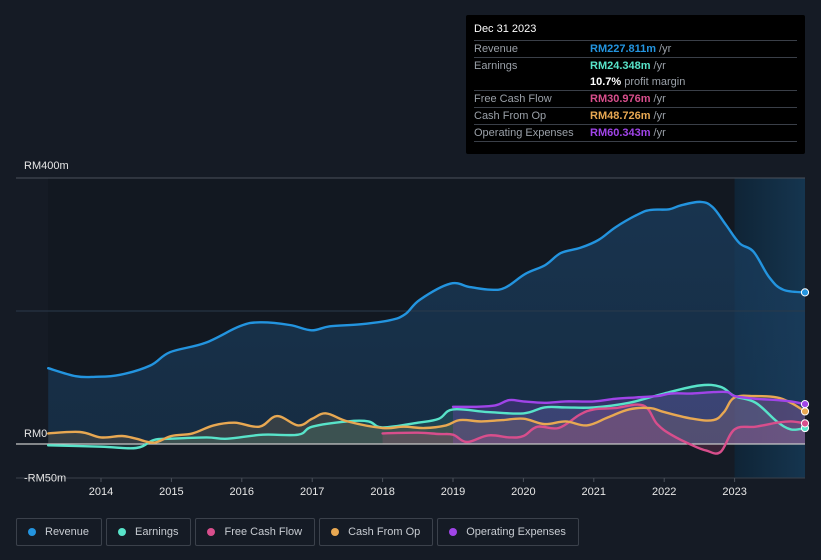  I want to click on tooltip-row-revenue: Revenue RM227.811m /yr, so click(635, 49).